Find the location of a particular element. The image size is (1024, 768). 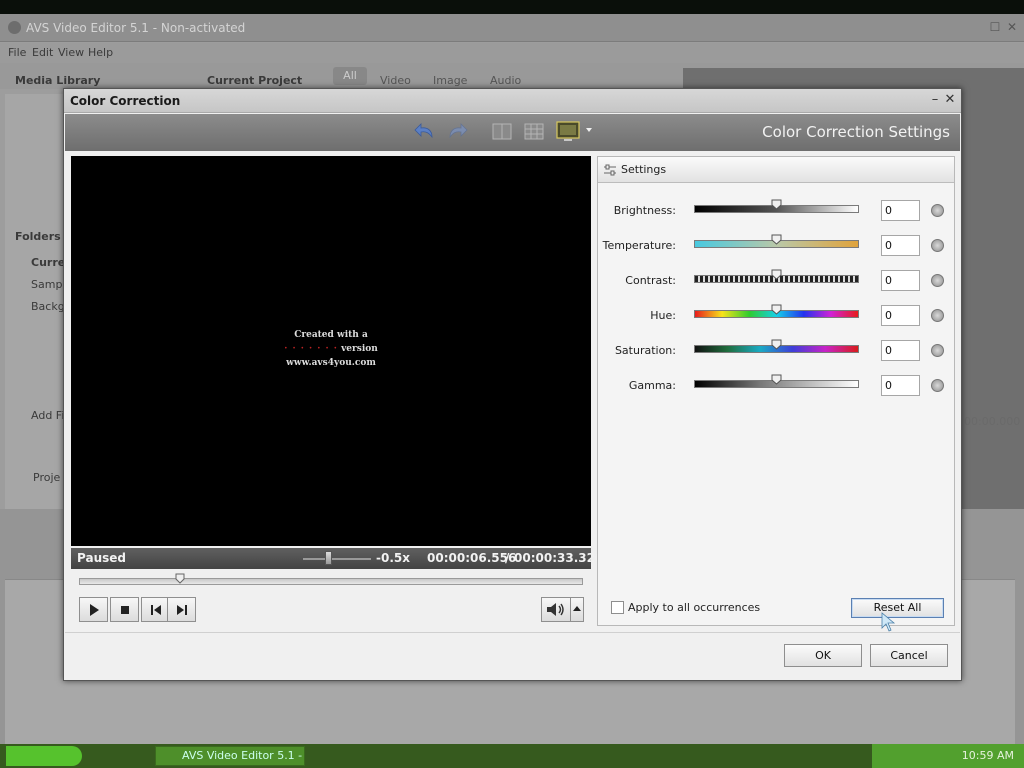

toolbar-title: Color Correction Settings is located at coordinates (856, 132).